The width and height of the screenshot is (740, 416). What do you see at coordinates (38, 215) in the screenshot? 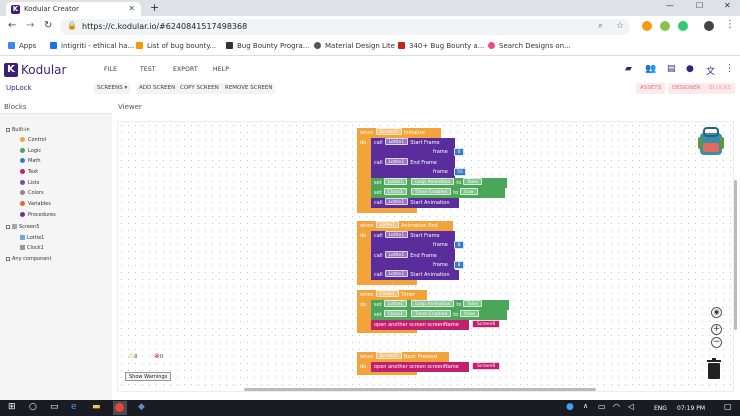
I see `tree-item-procedures: Procedures` at bounding box center [38, 215].